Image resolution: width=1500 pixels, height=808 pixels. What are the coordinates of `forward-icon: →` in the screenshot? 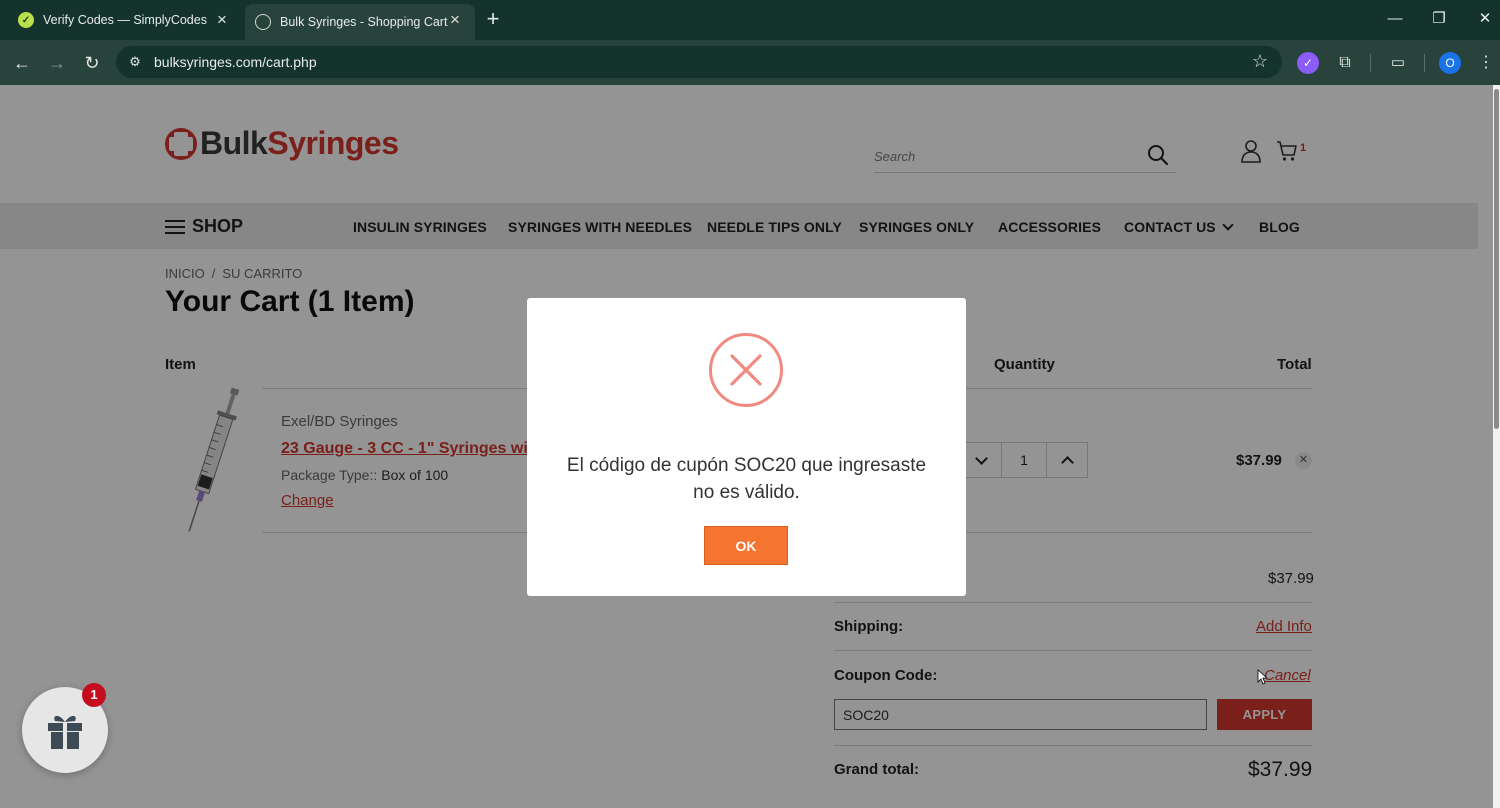 It's located at (57, 63).